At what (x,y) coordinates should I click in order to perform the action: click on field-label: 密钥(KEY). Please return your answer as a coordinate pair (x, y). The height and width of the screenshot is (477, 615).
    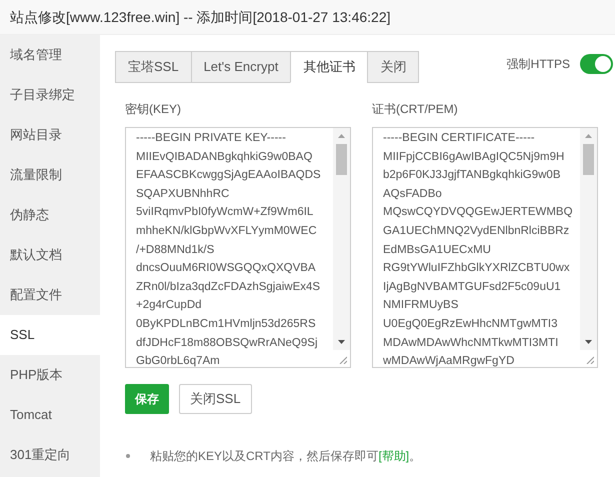
    Looking at the image, I should click on (153, 109).